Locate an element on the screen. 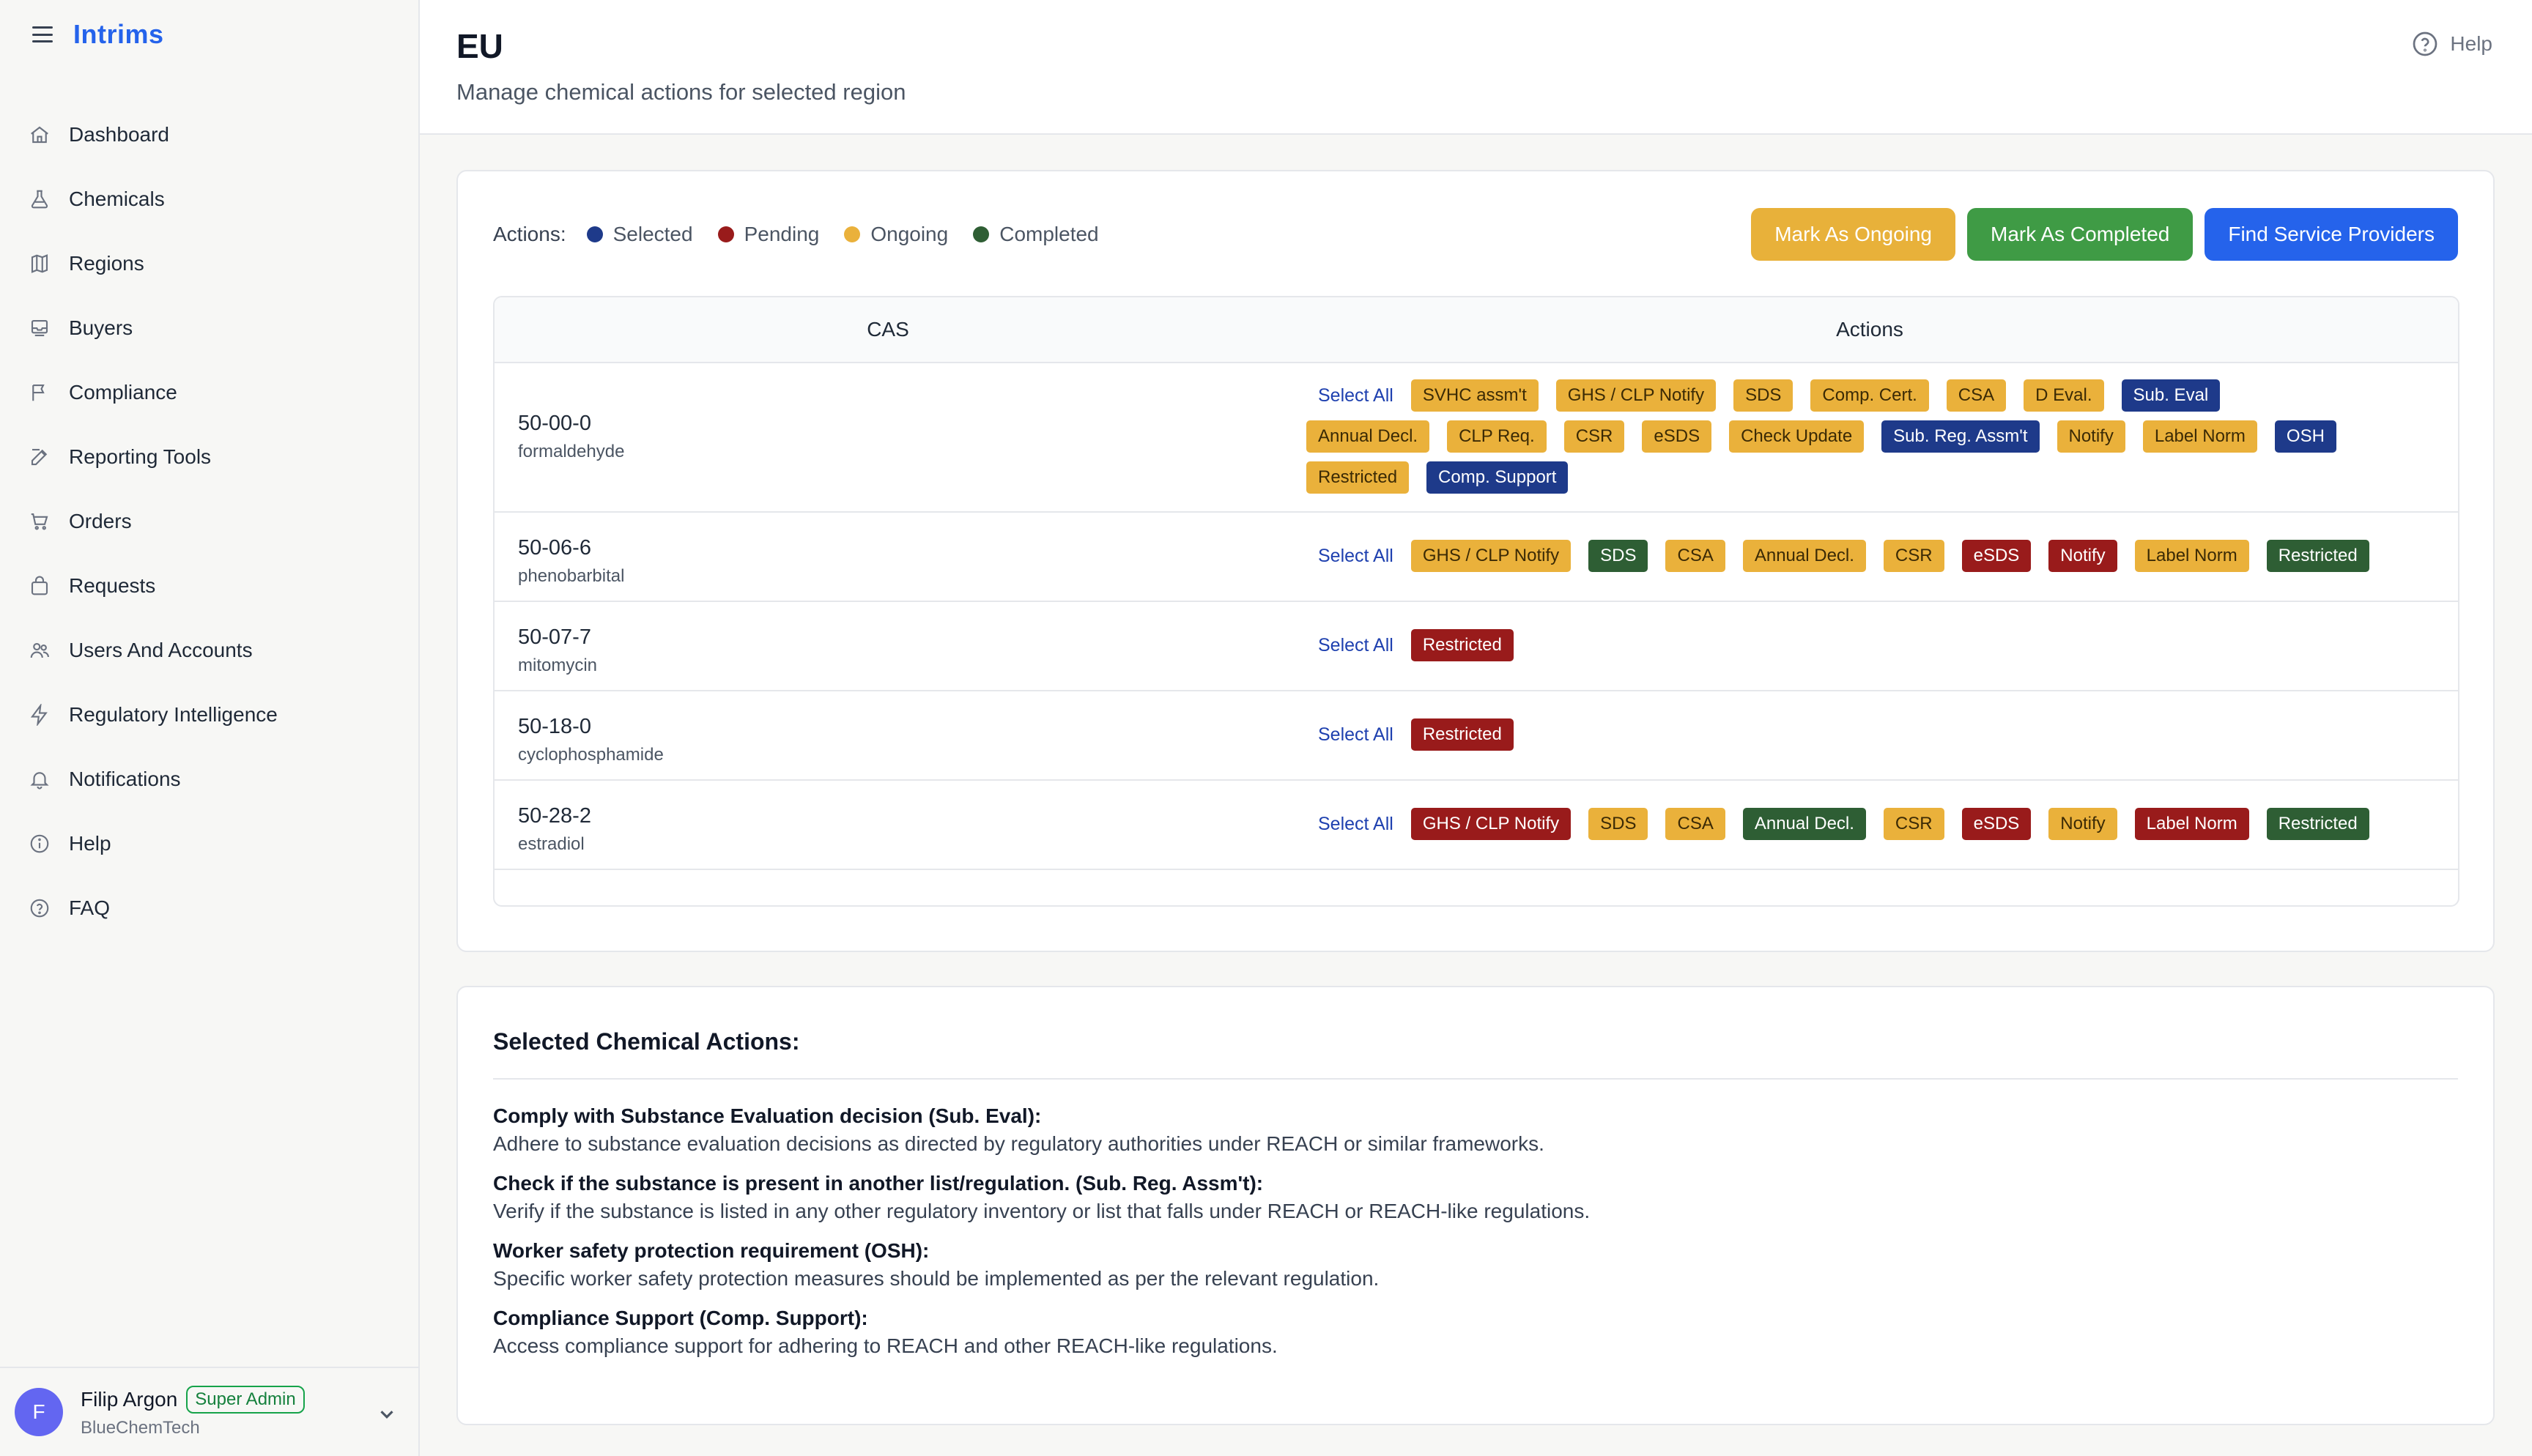 The height and width of the screenshot is (1456, 2532). table-header: CAS Actions is located at coordinates (1476, 330).